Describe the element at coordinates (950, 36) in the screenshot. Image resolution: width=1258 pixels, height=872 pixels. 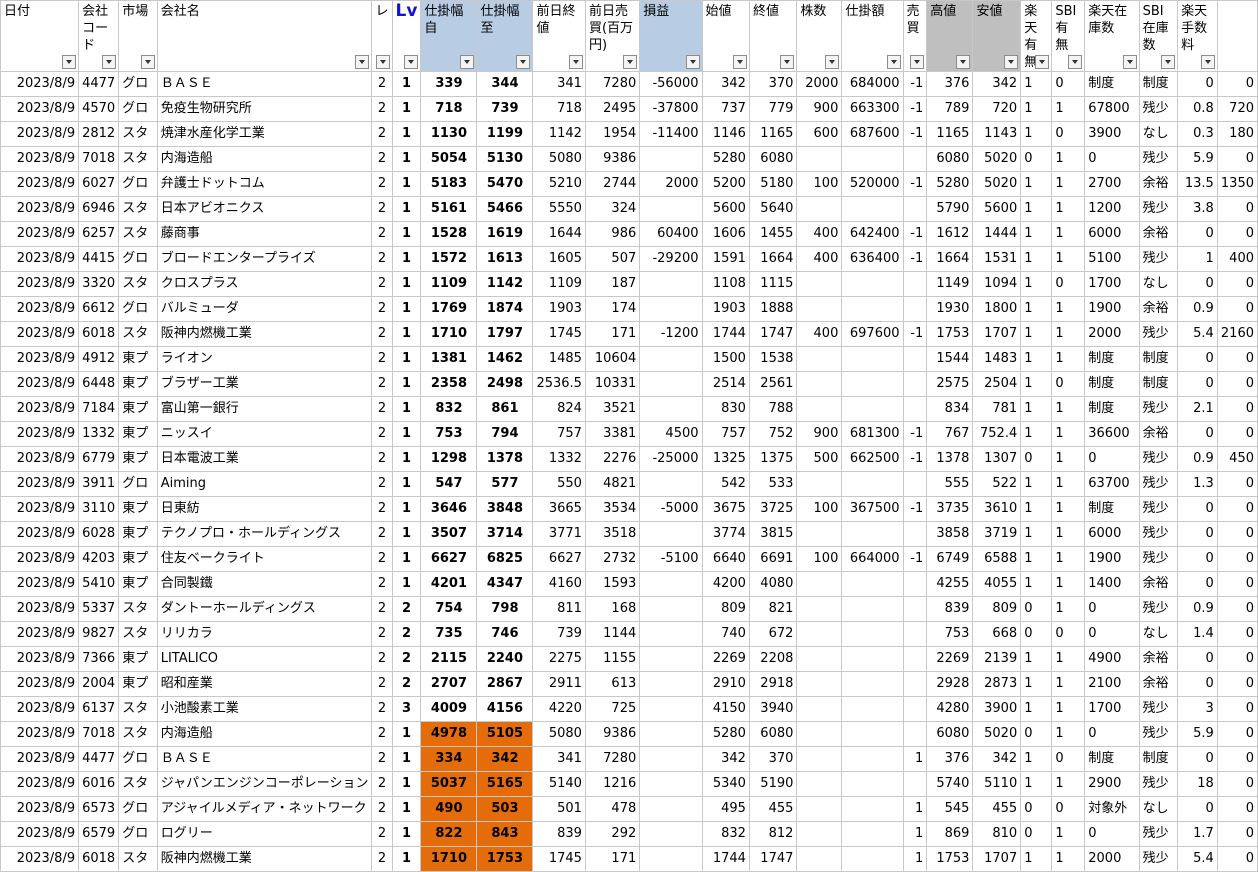
I see `column-header-high: 高値` at that location.